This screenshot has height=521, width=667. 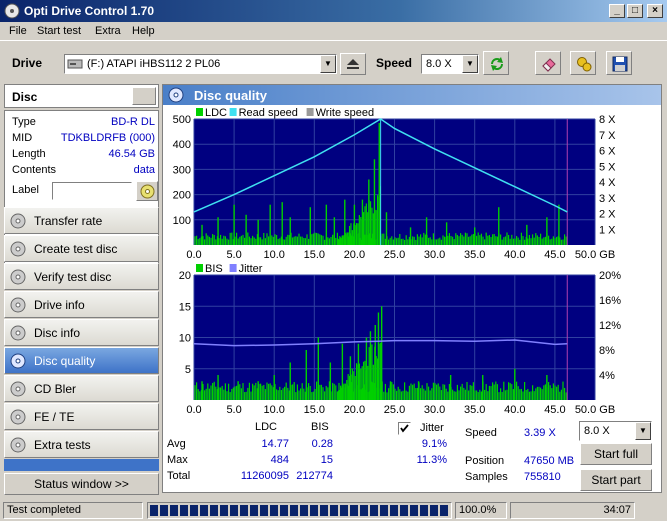 I want to click on total-bis: 212774, so click(x=314, y=476).